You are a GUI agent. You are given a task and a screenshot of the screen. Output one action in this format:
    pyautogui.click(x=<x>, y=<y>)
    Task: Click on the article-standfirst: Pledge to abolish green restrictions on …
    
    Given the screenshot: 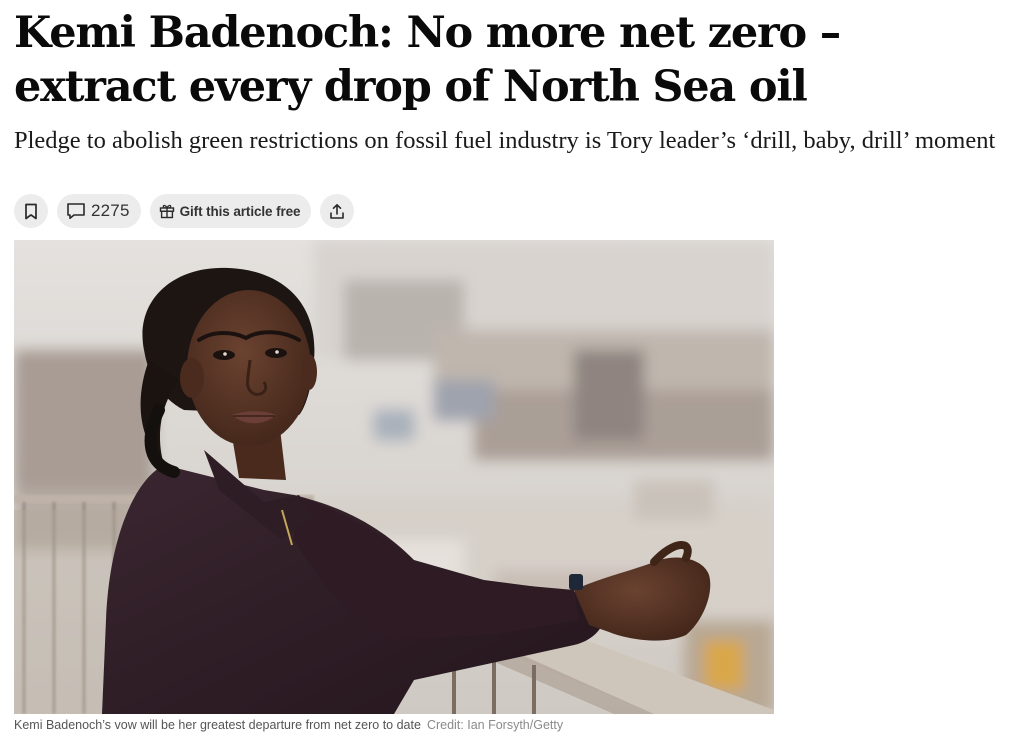 What is the action you would take?
    pyautogui.click(x=505, y=140)
    